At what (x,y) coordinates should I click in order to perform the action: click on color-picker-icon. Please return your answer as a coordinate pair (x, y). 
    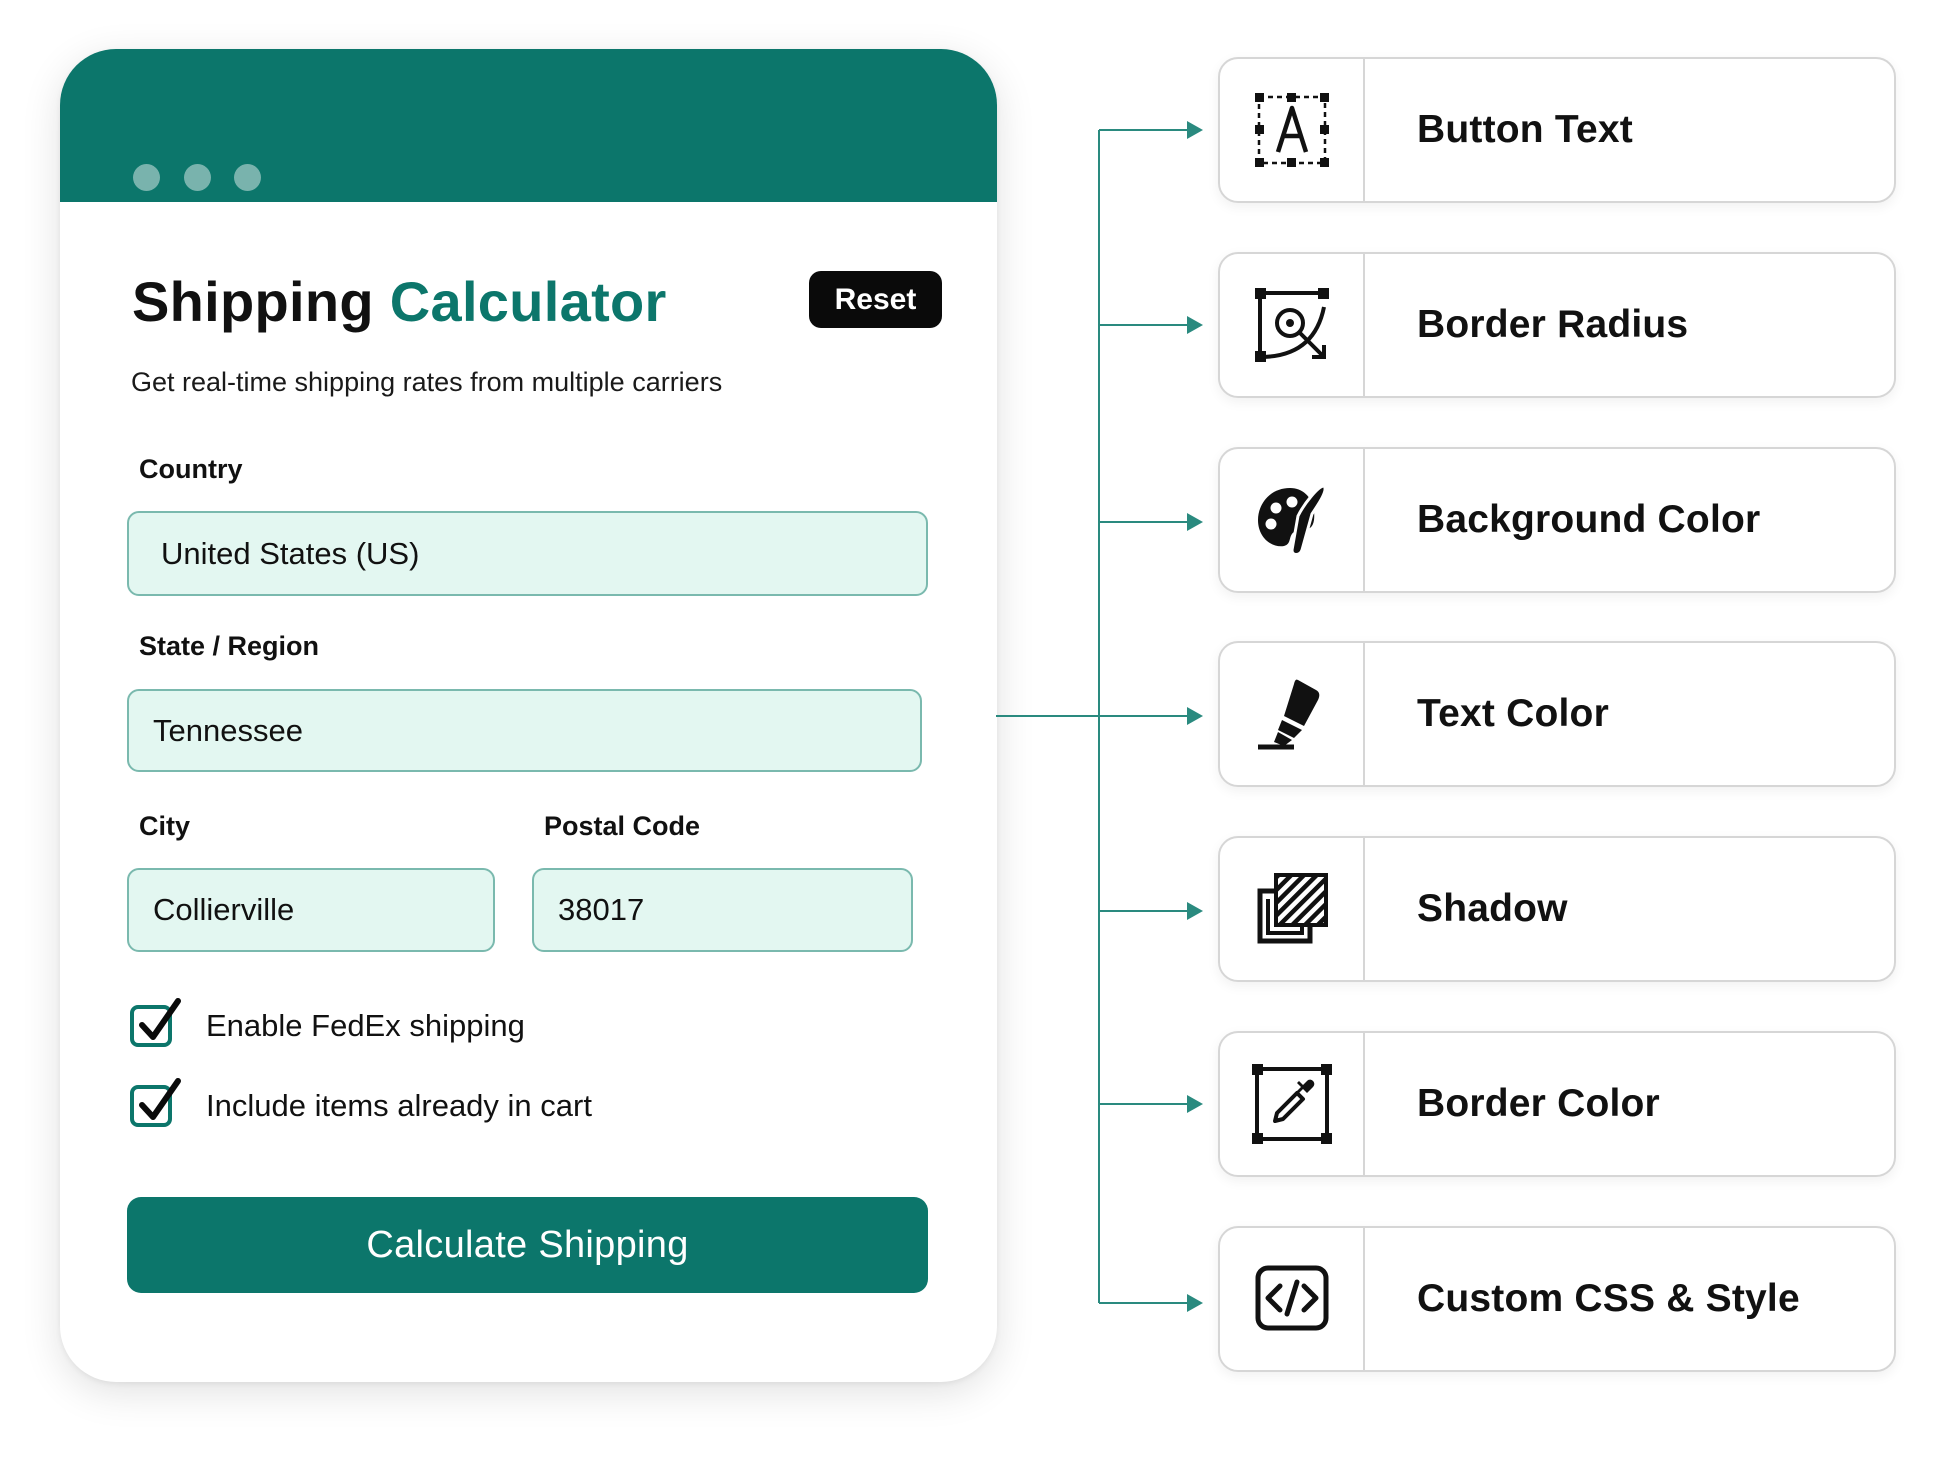
    Looking at the image, I should click on (1291, 1104).